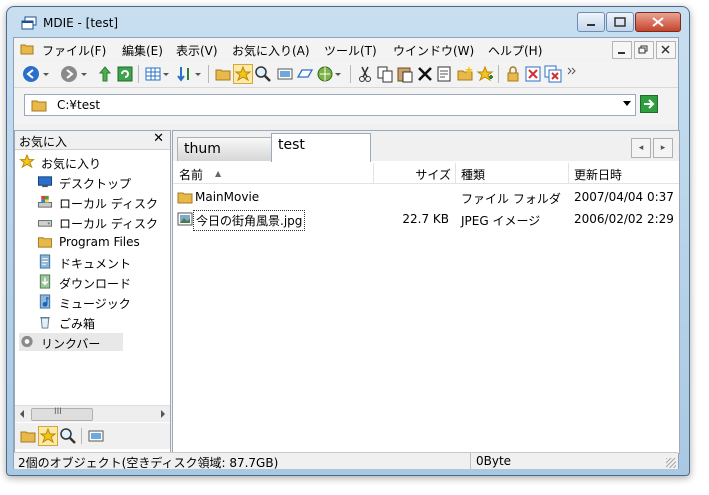 The width and height of the screenshot is (709, 495). I want to click on table-row: MainMovie ファイル フォルダ 2007/04/04 0:37, so click(426, 197).